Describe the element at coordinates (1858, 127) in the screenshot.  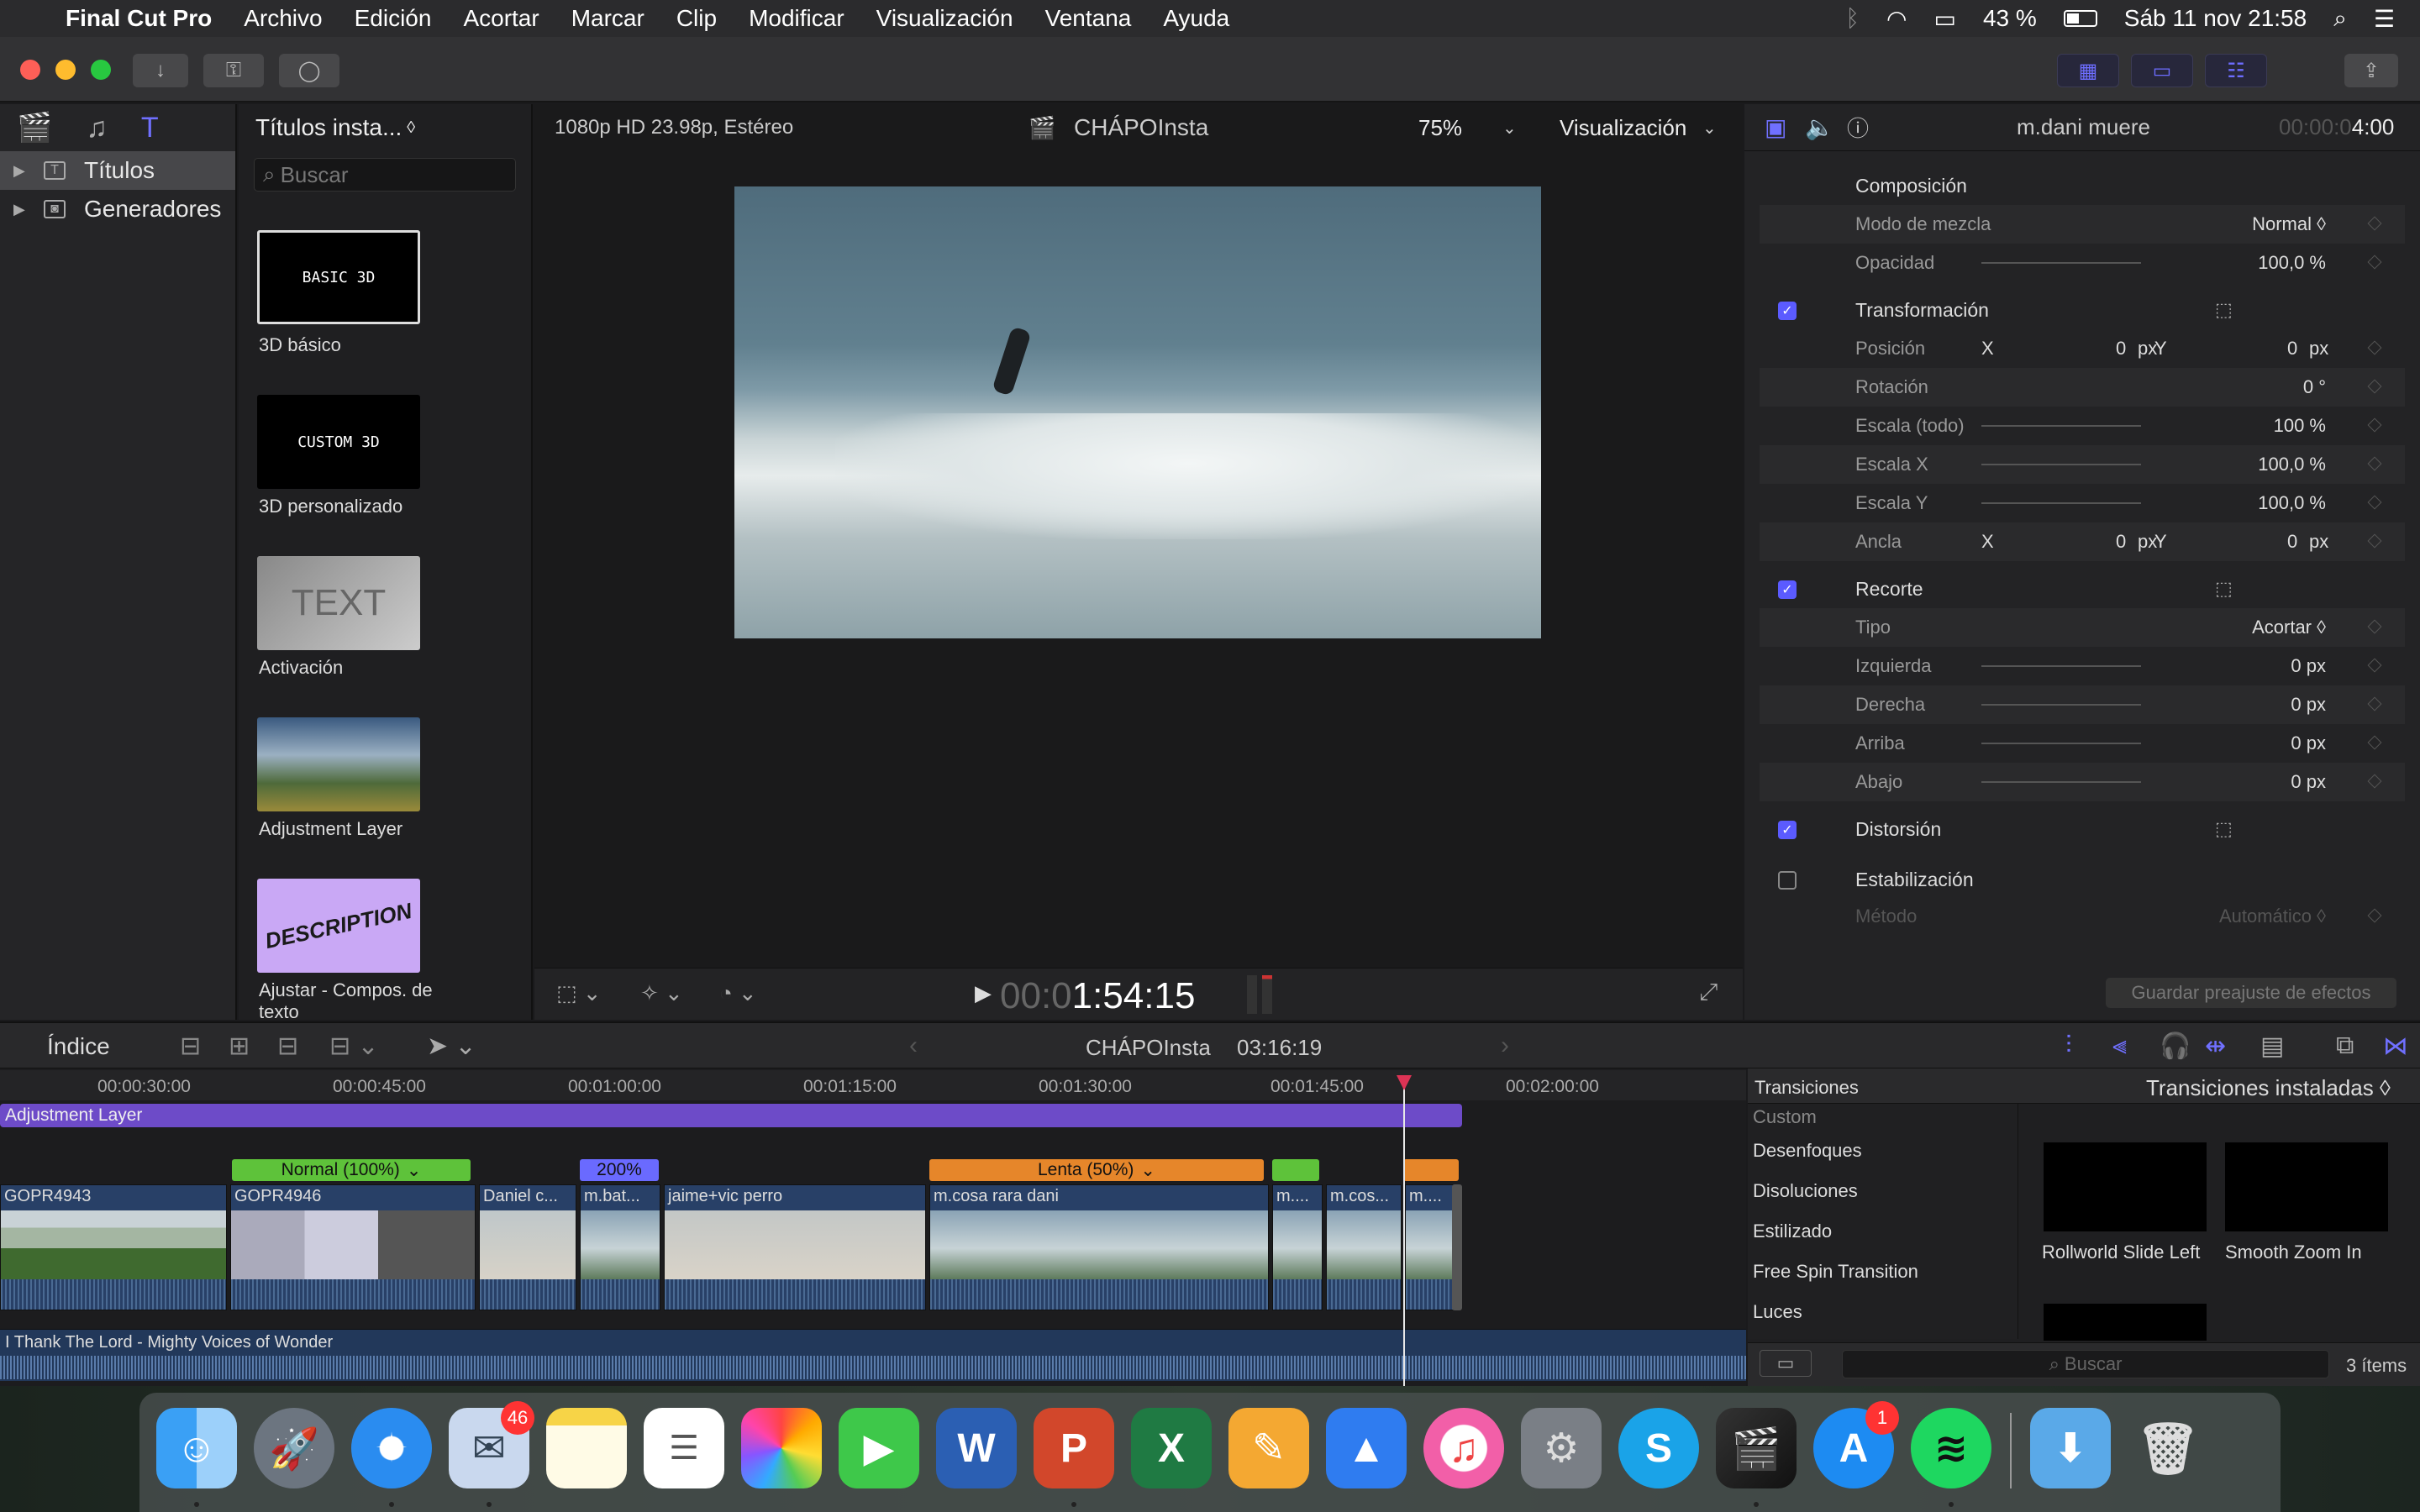
I see `info-inspector-icon: ⓘ` at that location.